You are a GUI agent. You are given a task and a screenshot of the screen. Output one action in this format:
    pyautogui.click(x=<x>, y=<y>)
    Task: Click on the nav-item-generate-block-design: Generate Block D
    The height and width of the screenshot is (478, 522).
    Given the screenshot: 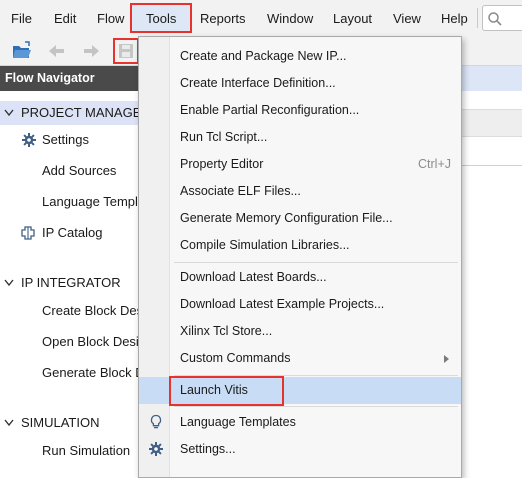 What is the action you would take?
    pyautogui.click(x=91, y=373)
    